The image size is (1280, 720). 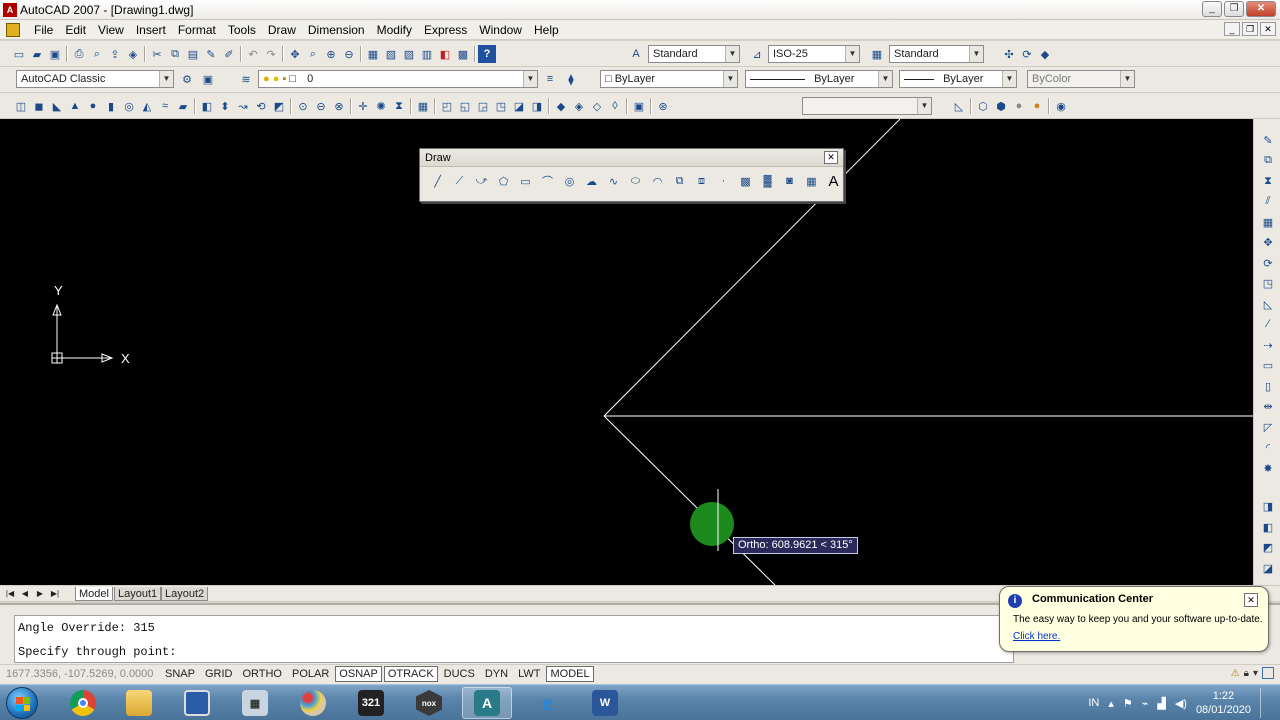 What do you see at coordinates (10, 10) in the screenshot?
I see `autocad-icon: A` at bounding box center [10, 10].